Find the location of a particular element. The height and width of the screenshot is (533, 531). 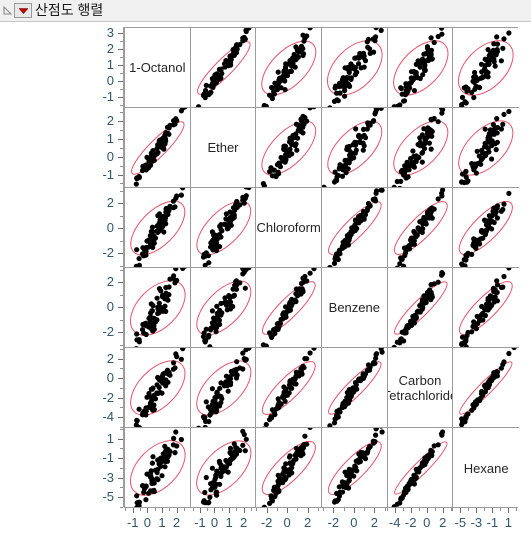

matrix-diagonal-label-6: Hexane is located at coordinates (486, 468).